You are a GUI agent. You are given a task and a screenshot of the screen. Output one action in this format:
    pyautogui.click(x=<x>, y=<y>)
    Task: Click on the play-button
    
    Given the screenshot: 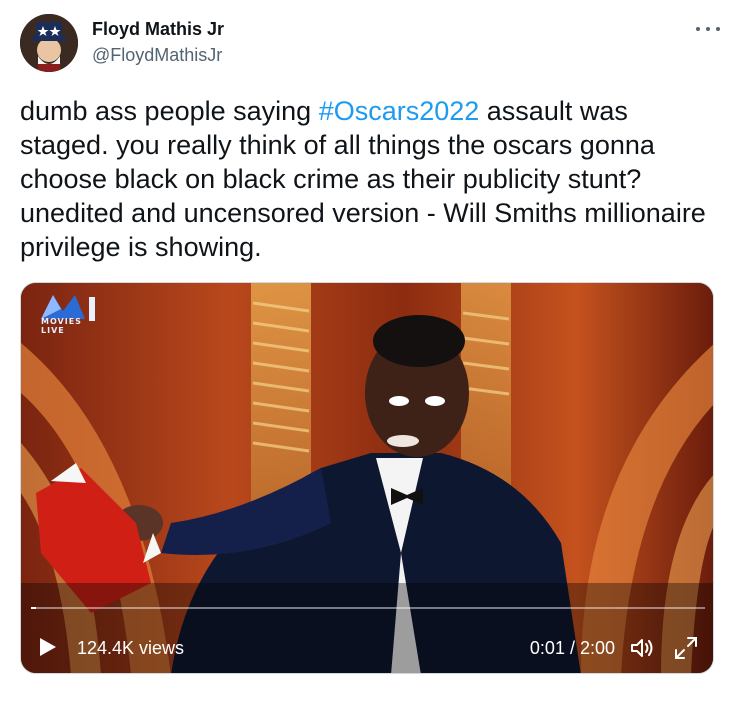 What is the action you would take?
    pyautogui.click(x=47, y=647)
    